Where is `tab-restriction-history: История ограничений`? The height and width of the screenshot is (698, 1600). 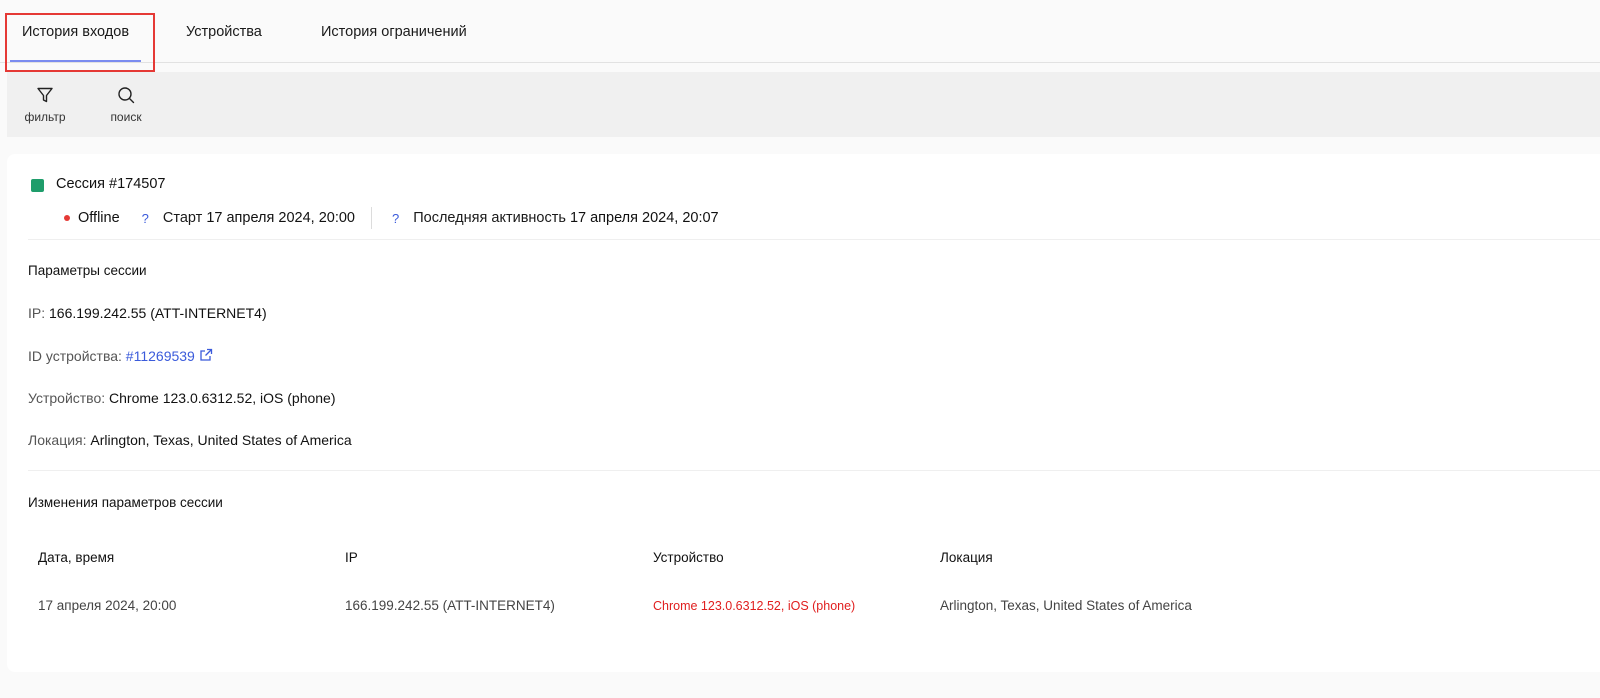
tab-restriction-history: История ограничений is located at coordinates (394, 31).